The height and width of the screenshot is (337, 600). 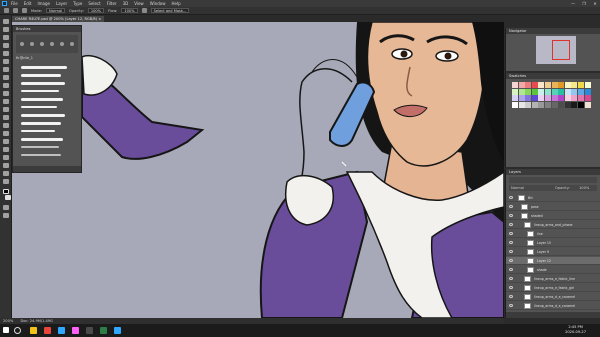 I want to click on layer-row: Layer 15, so click(x=553, y=243).